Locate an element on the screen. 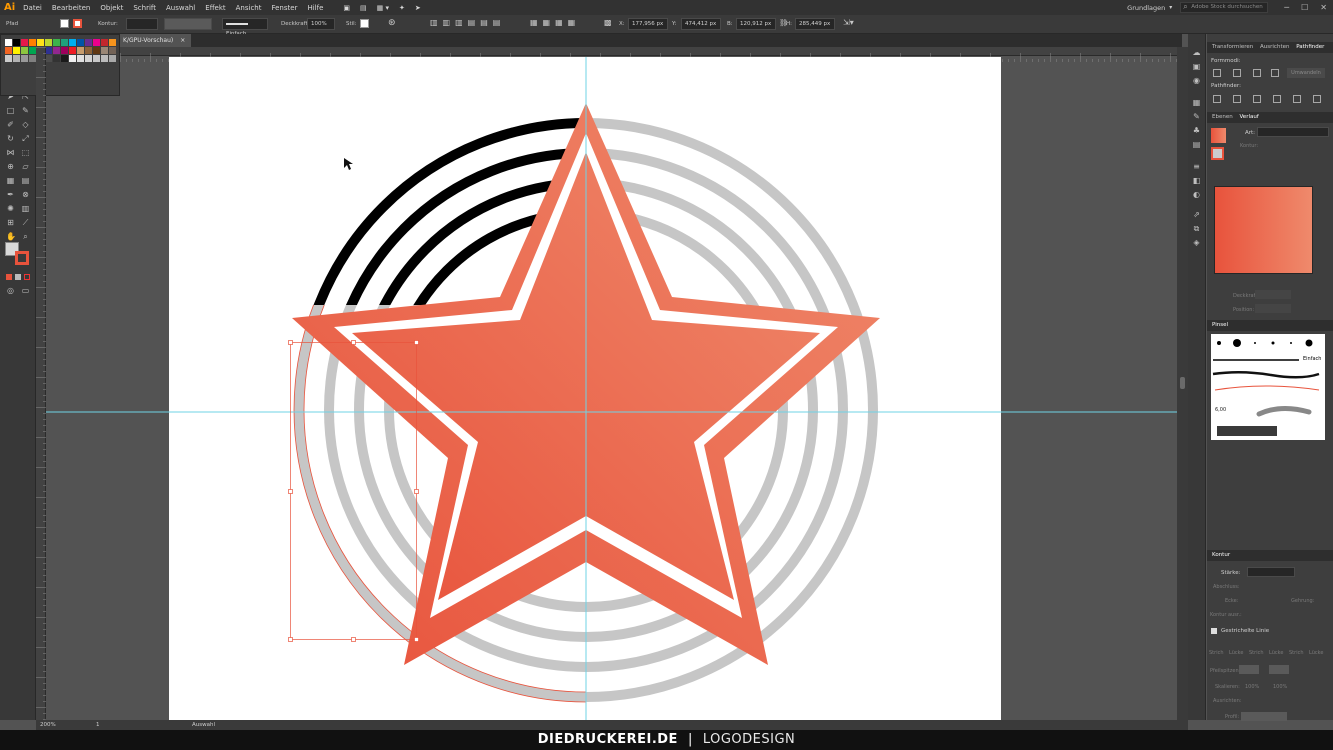 The width and height of the screenshot is (1333, 750). menu-auswahl: Auswahl is located at coordinates (180, 8).